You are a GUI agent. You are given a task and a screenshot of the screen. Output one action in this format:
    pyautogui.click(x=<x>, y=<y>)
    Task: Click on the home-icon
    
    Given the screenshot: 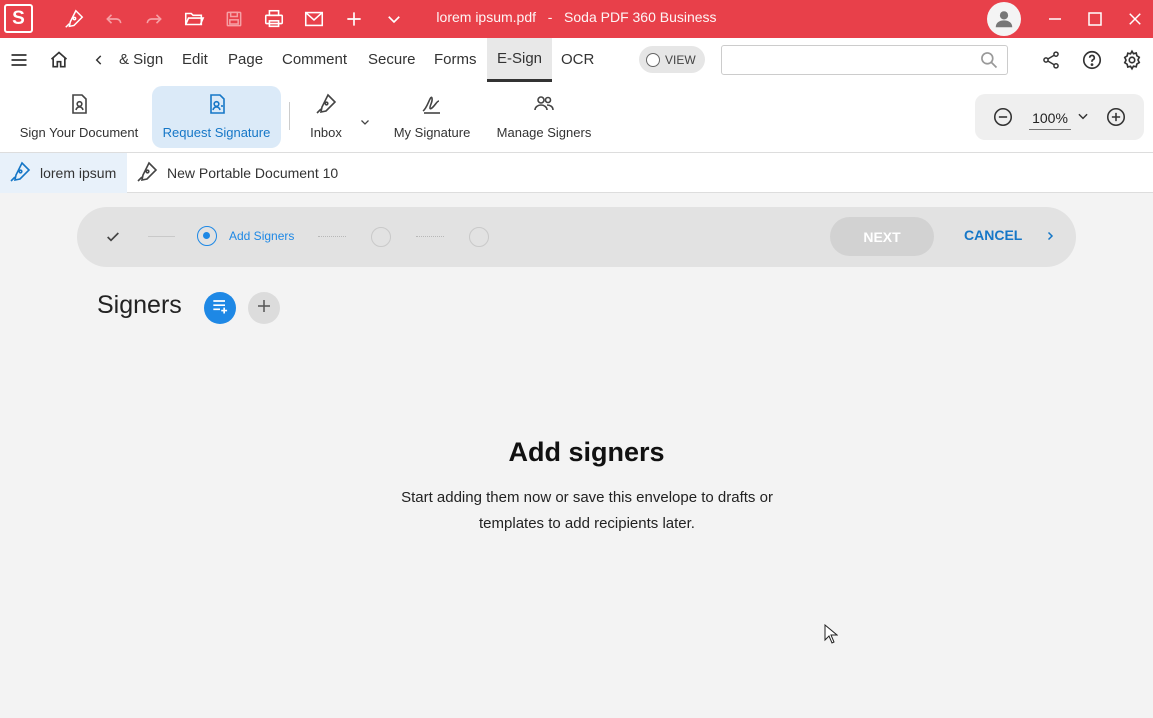 What is the action you would take?
    pyautogui.click(x=59, y=60)
    